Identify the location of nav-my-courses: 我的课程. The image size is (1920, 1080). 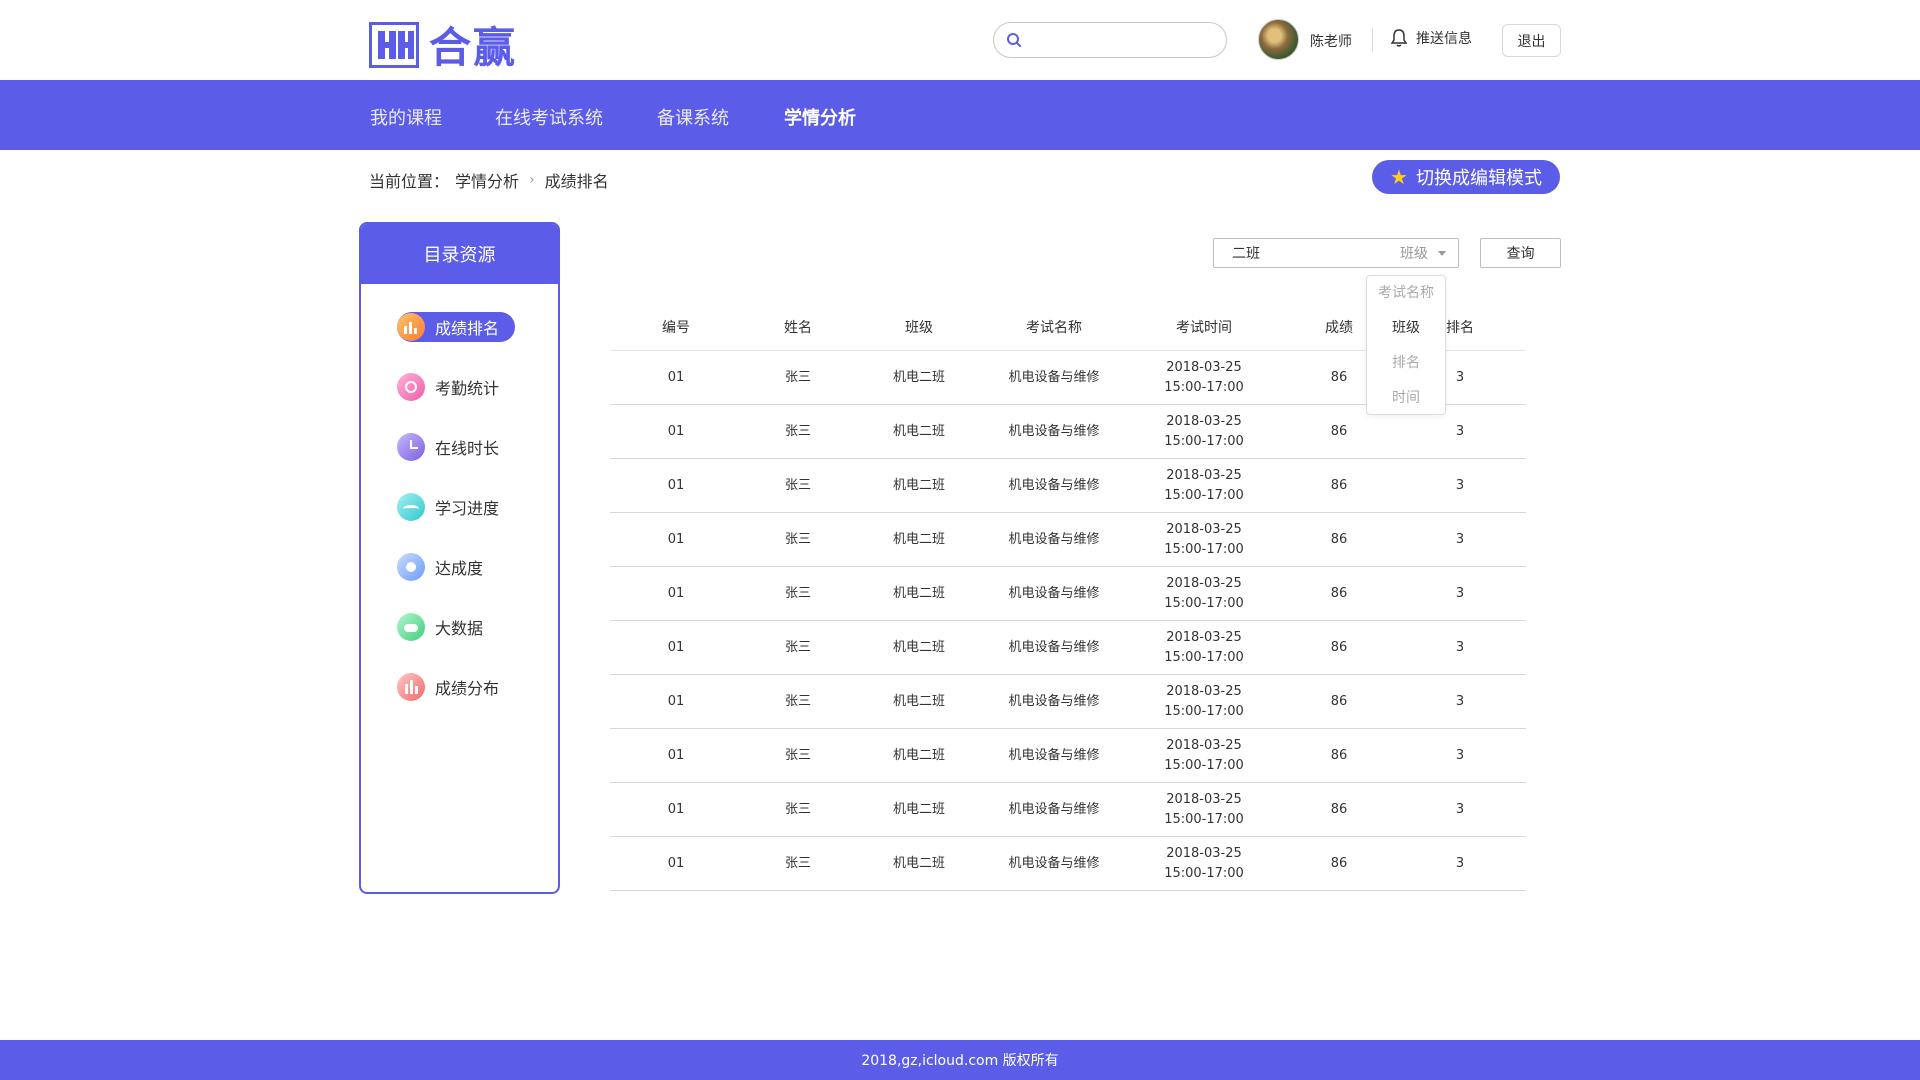
(406, 117).